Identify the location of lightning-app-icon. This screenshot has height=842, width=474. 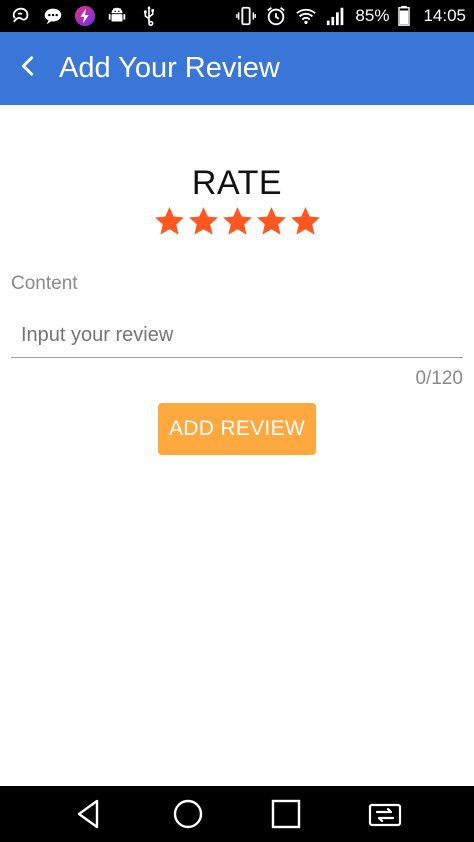
(85, 16).